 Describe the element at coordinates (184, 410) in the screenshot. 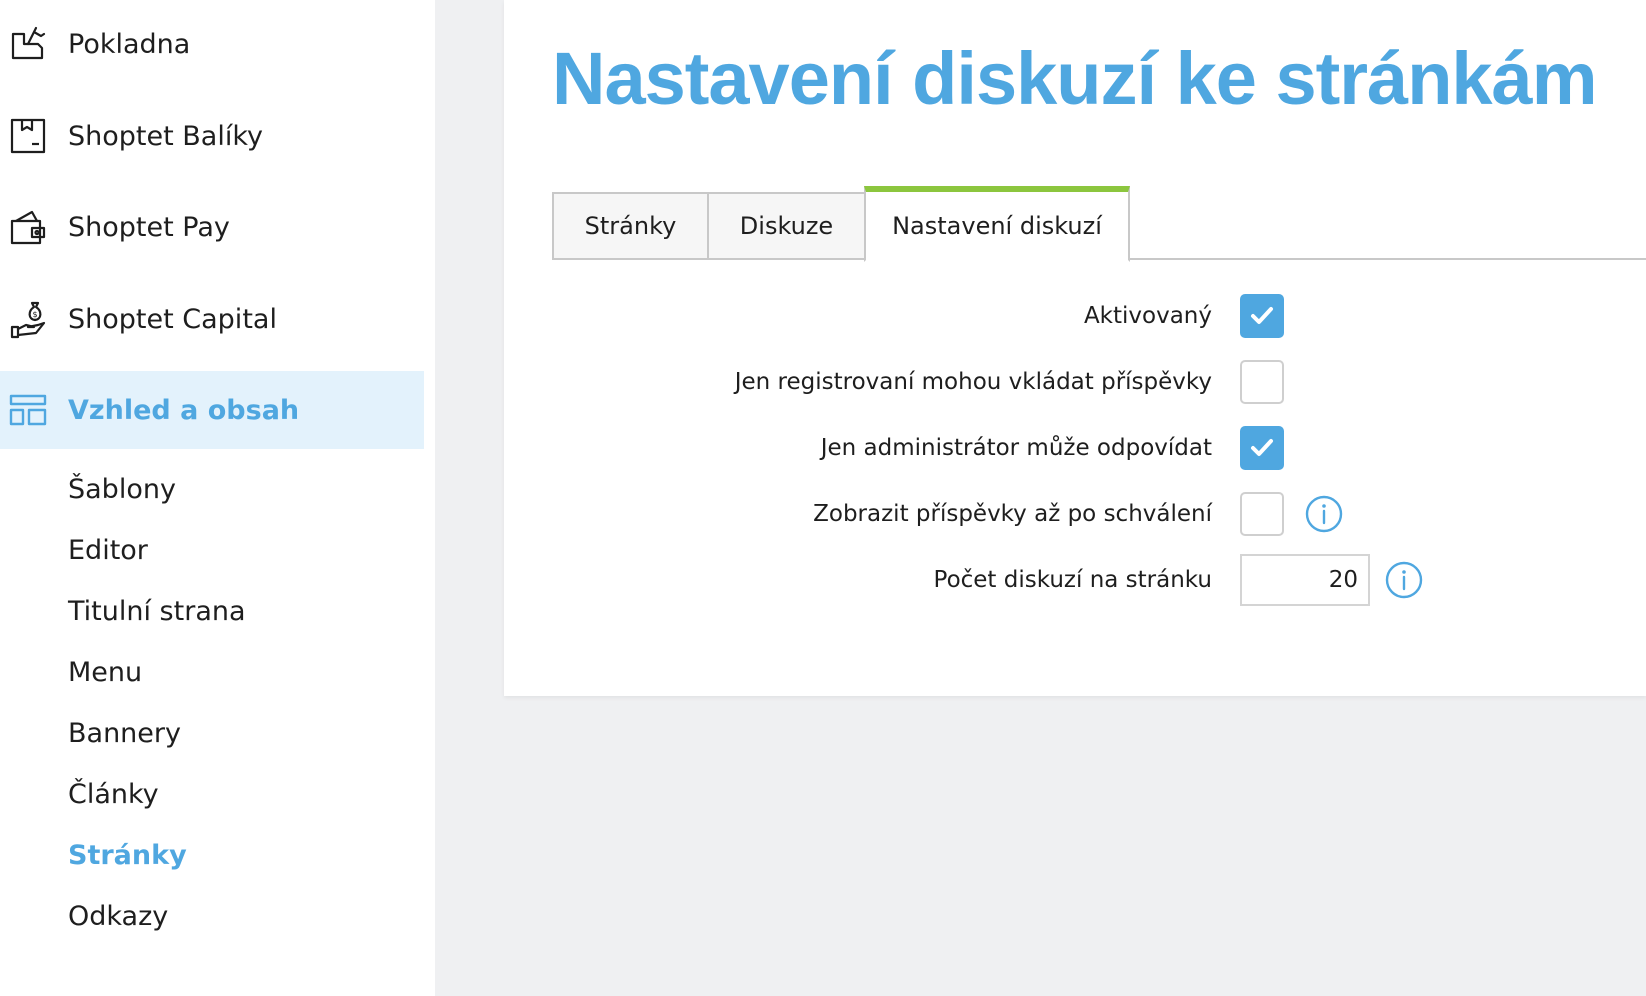

I see `sidebar-item-label: Vzhled a obsah` at that location.